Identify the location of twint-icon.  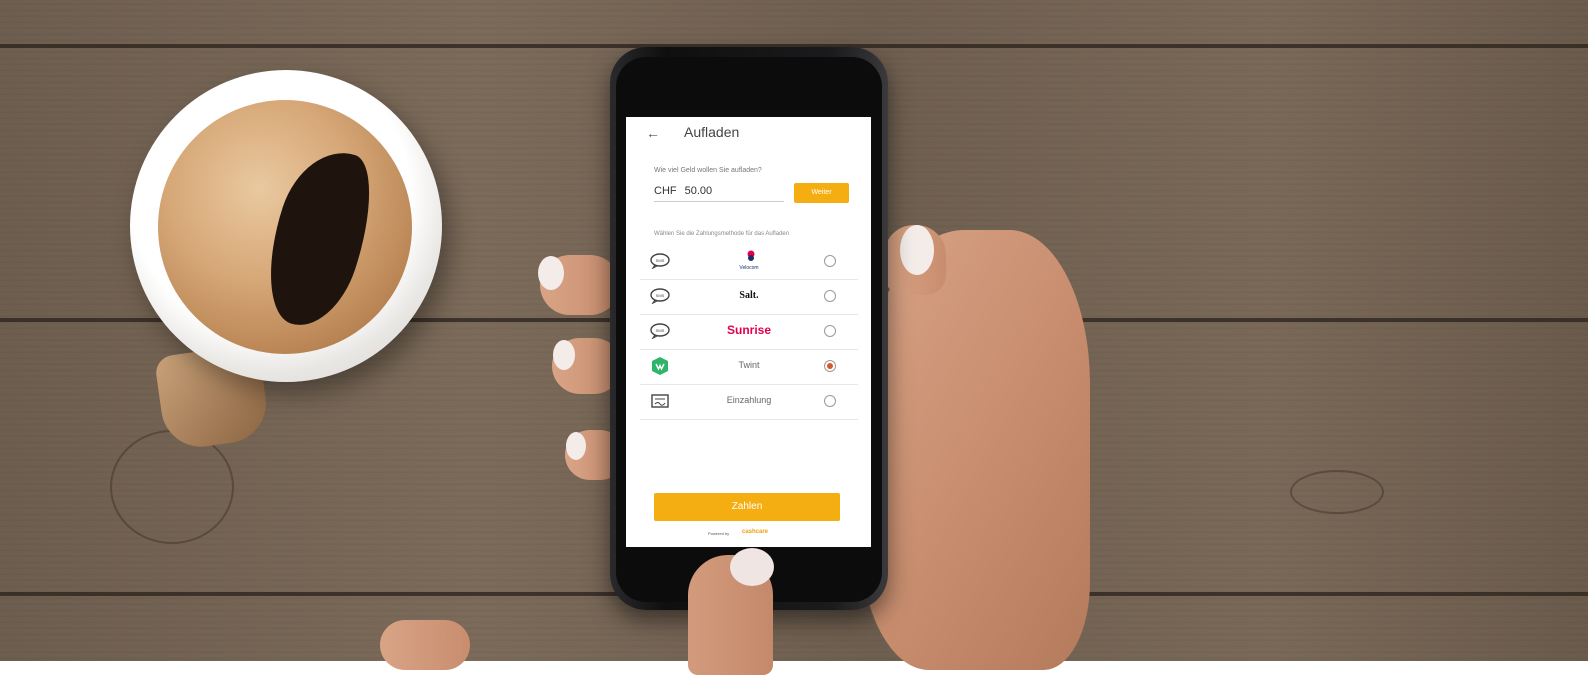
(660, 366).